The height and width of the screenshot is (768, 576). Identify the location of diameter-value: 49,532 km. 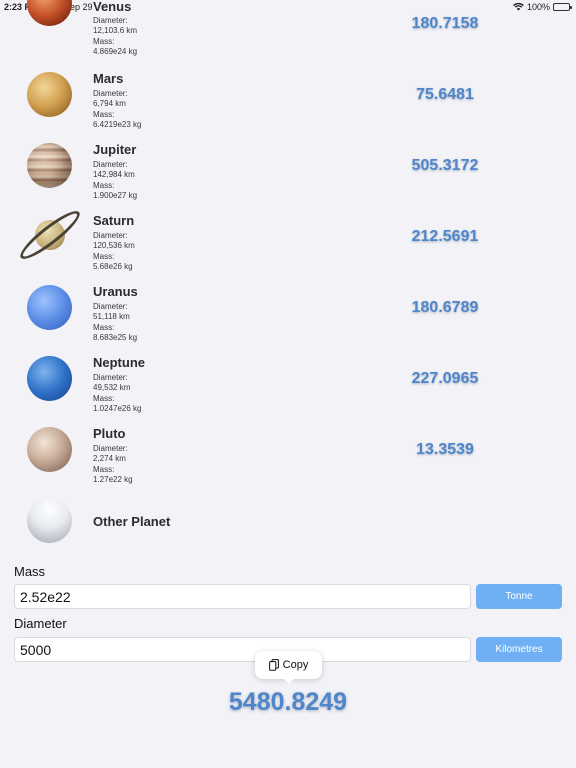
(112, 388).